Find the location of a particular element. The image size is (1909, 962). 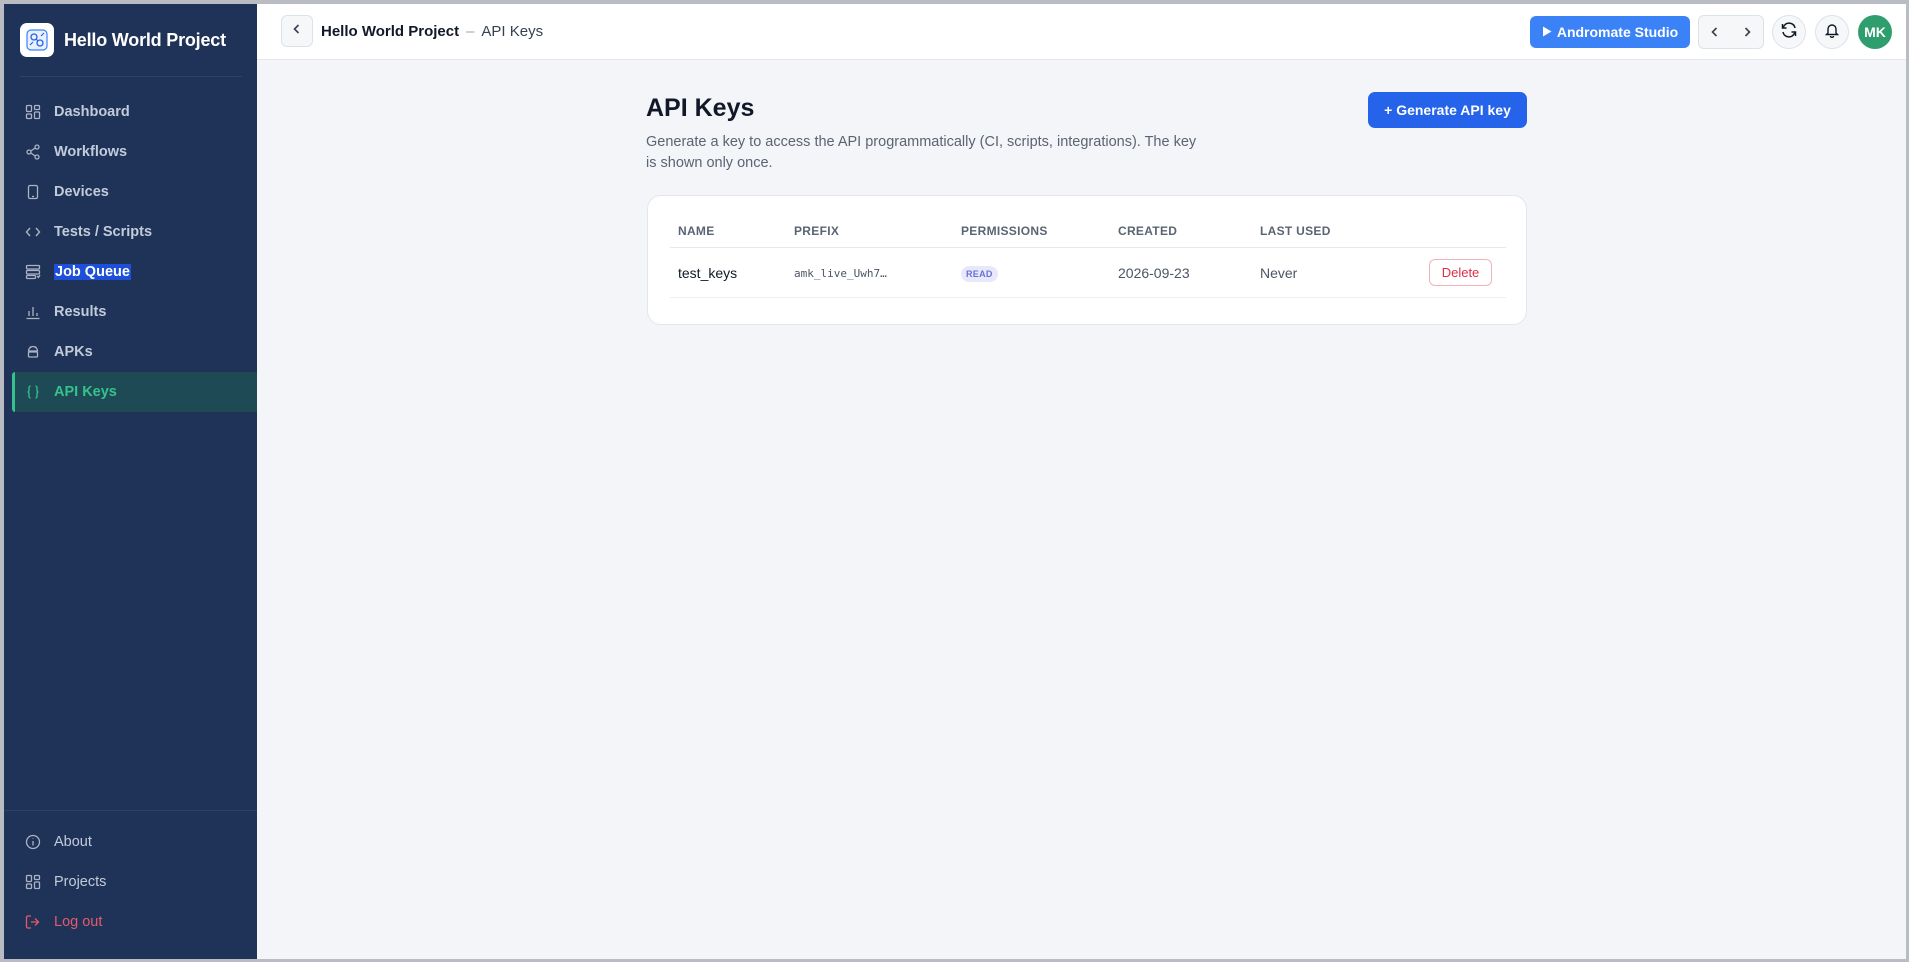

sidebar-item-apks: APKs is located at coordinates (134, 352).